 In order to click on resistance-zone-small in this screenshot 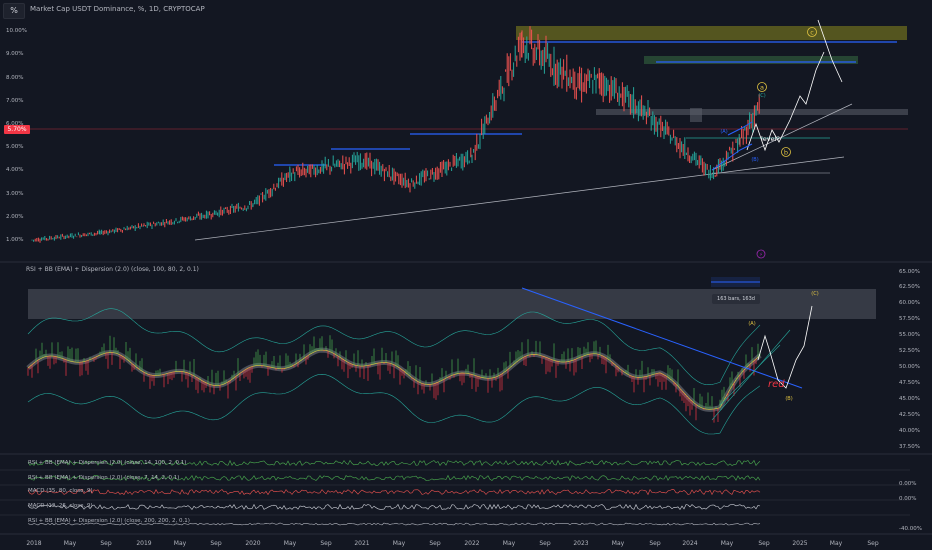, I will do `click(696, 115)`.